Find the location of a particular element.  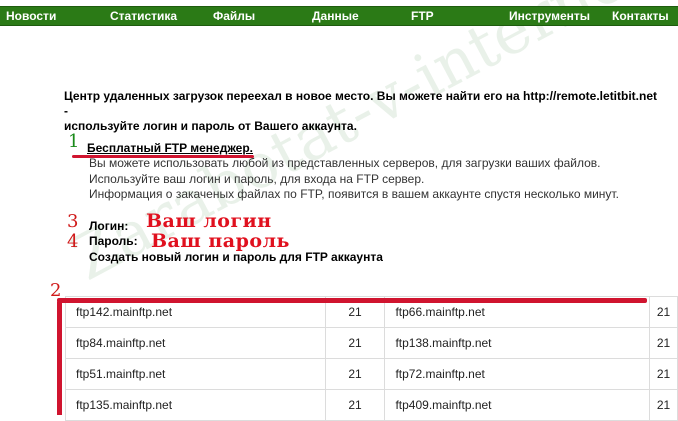

nav-contacts: Контакты is located at coordinates (640, 16).